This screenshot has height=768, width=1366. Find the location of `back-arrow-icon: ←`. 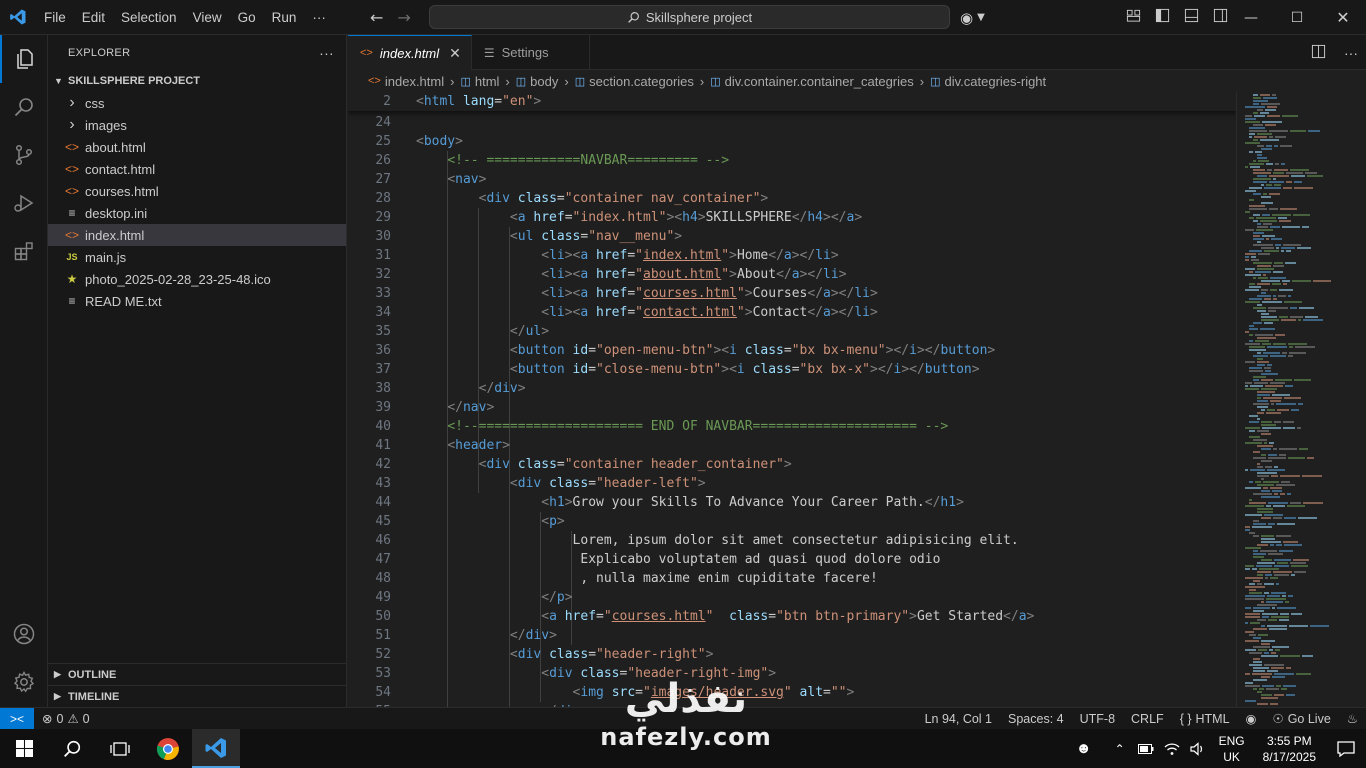

back-arrow-icon: ← is located at coordinates (376, 17).